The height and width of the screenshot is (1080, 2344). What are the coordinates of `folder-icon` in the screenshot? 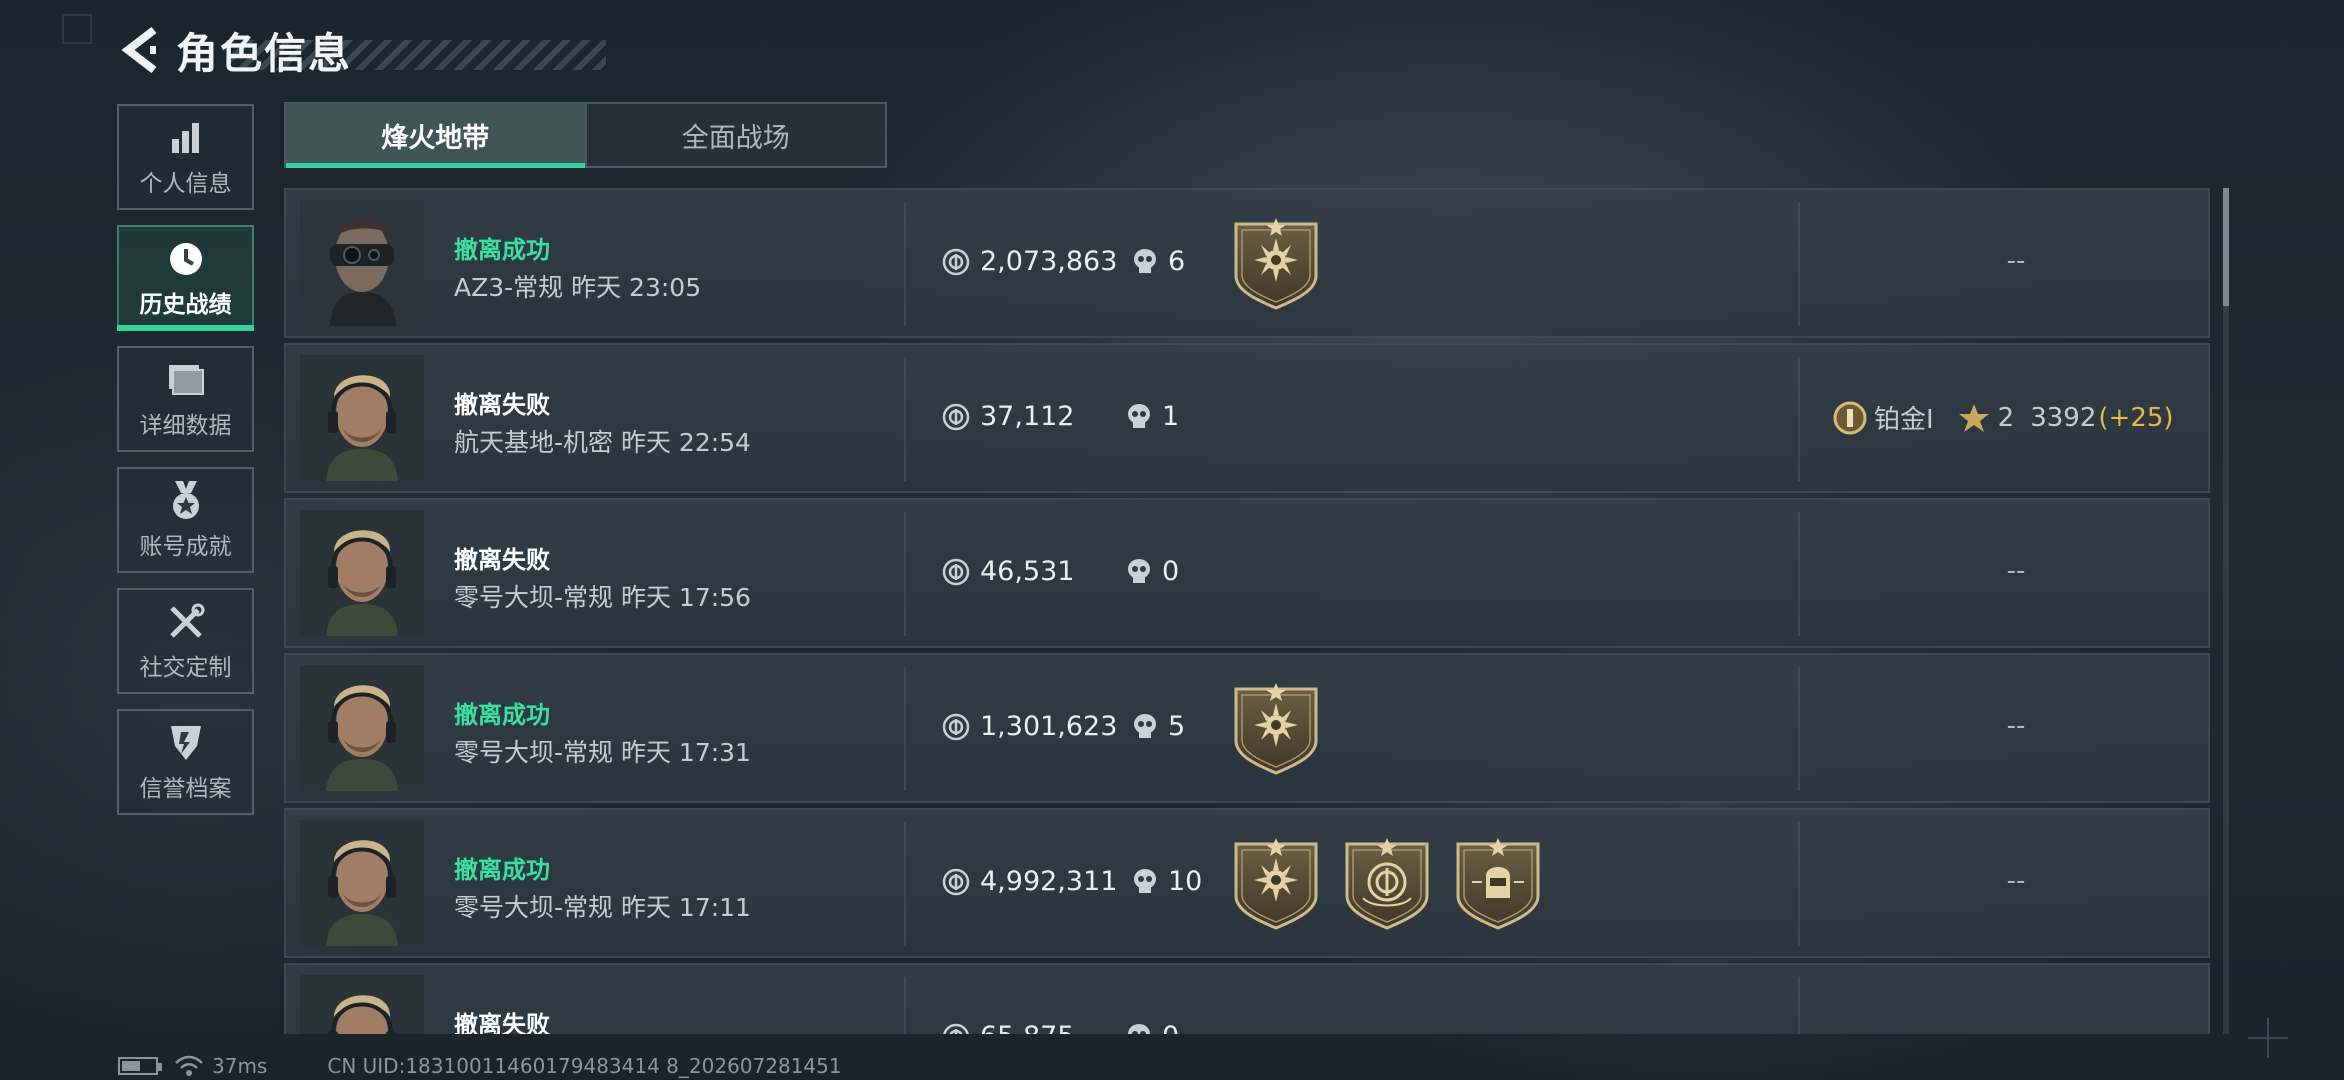 It's located at (186, 380).